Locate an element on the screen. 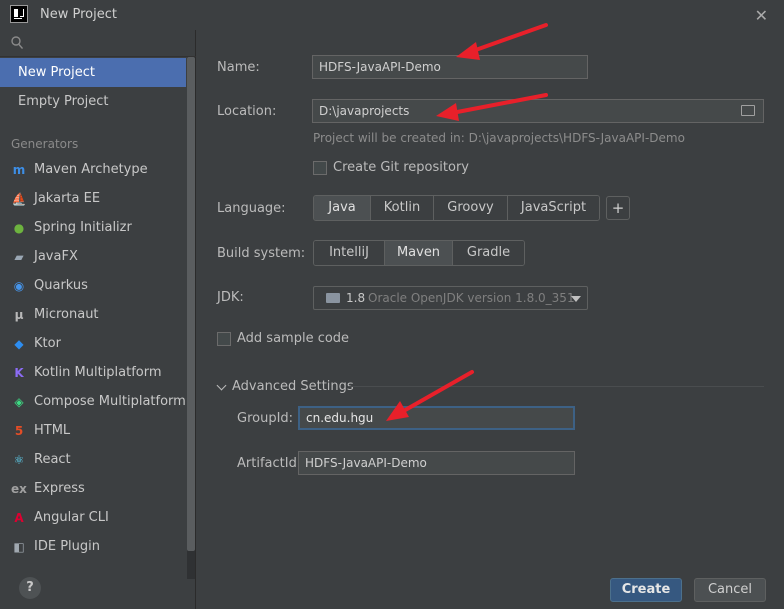 The width and height of the screenshot is (784, 609). jdk-label: JDK: is located at coordinates (230, 297).